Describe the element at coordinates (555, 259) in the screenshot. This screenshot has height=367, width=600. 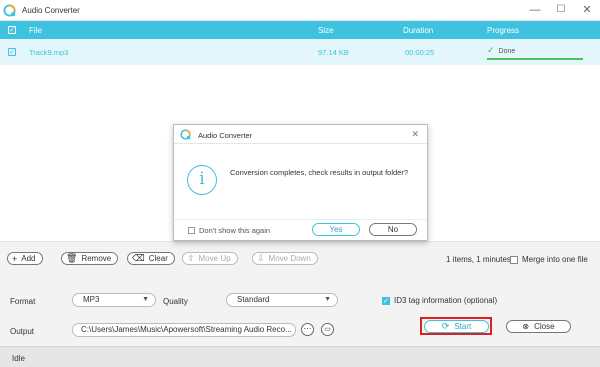
I see `merge-label: Merge into one file` at that location.